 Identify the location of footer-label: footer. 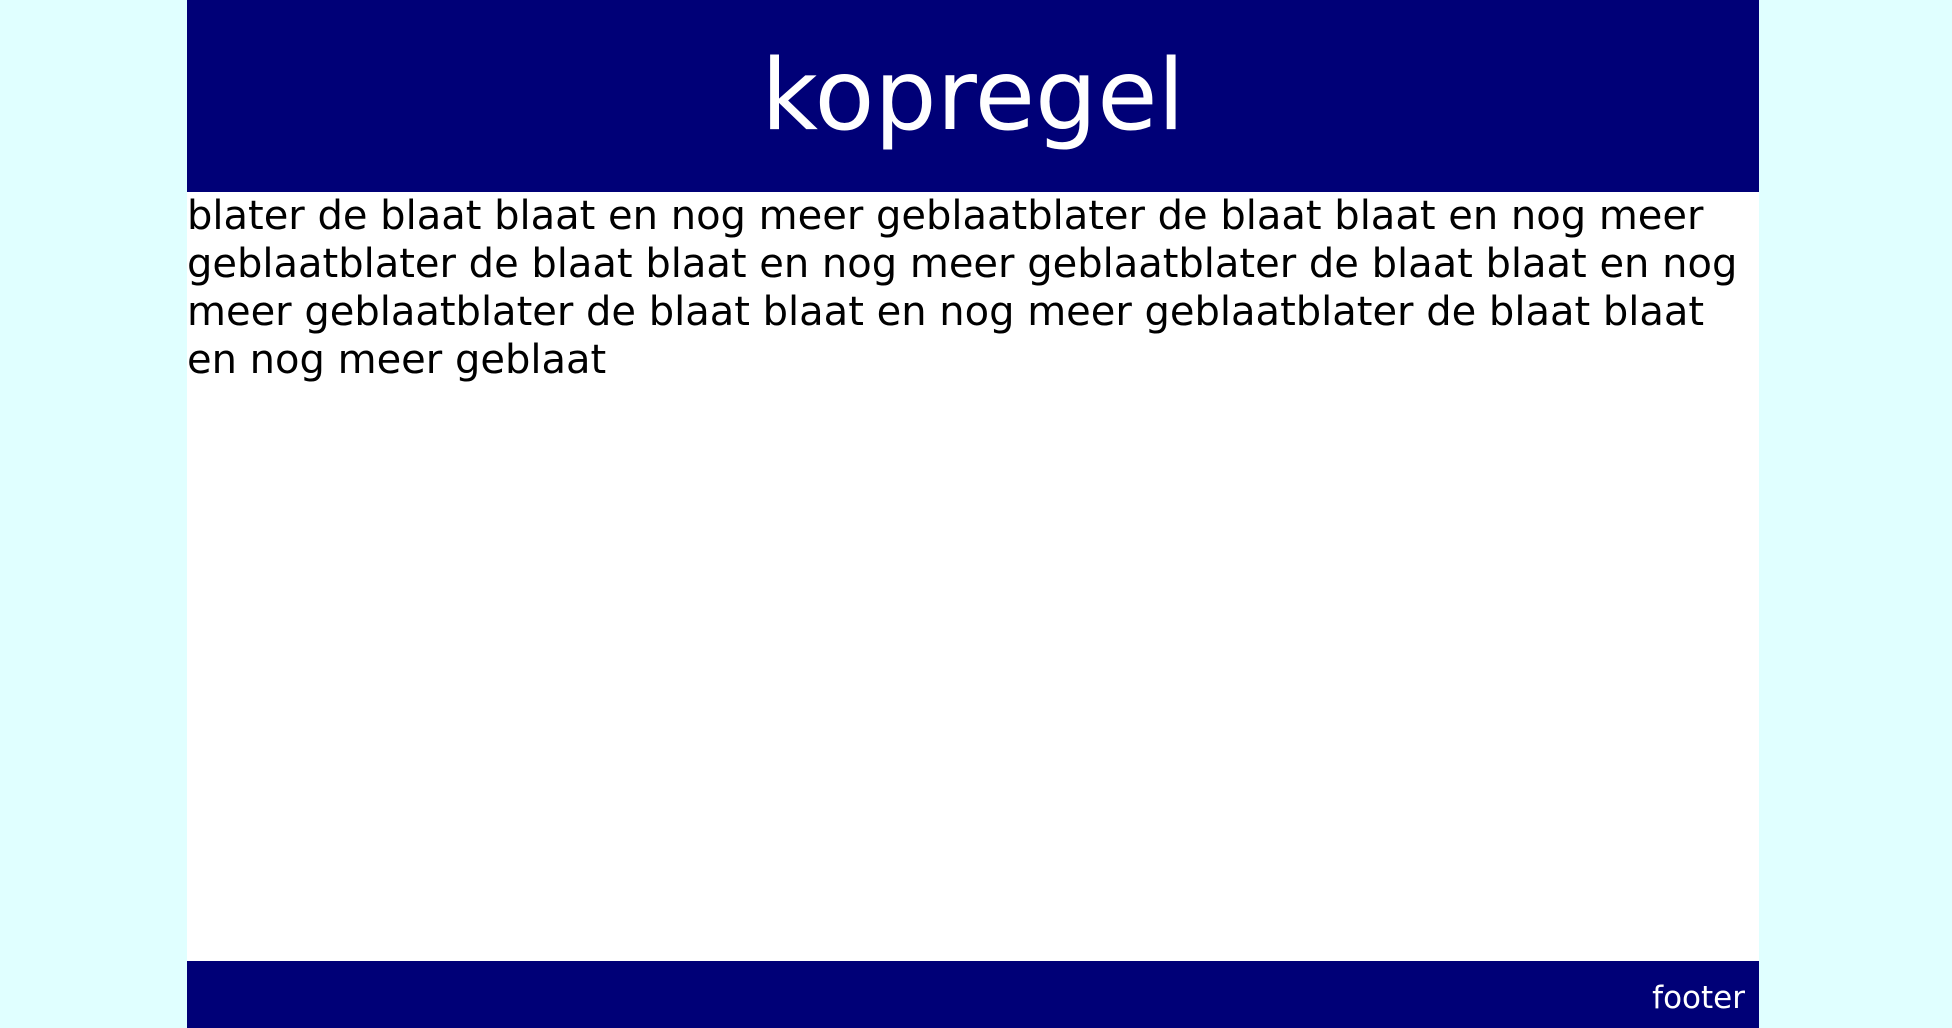
(1698, 998).